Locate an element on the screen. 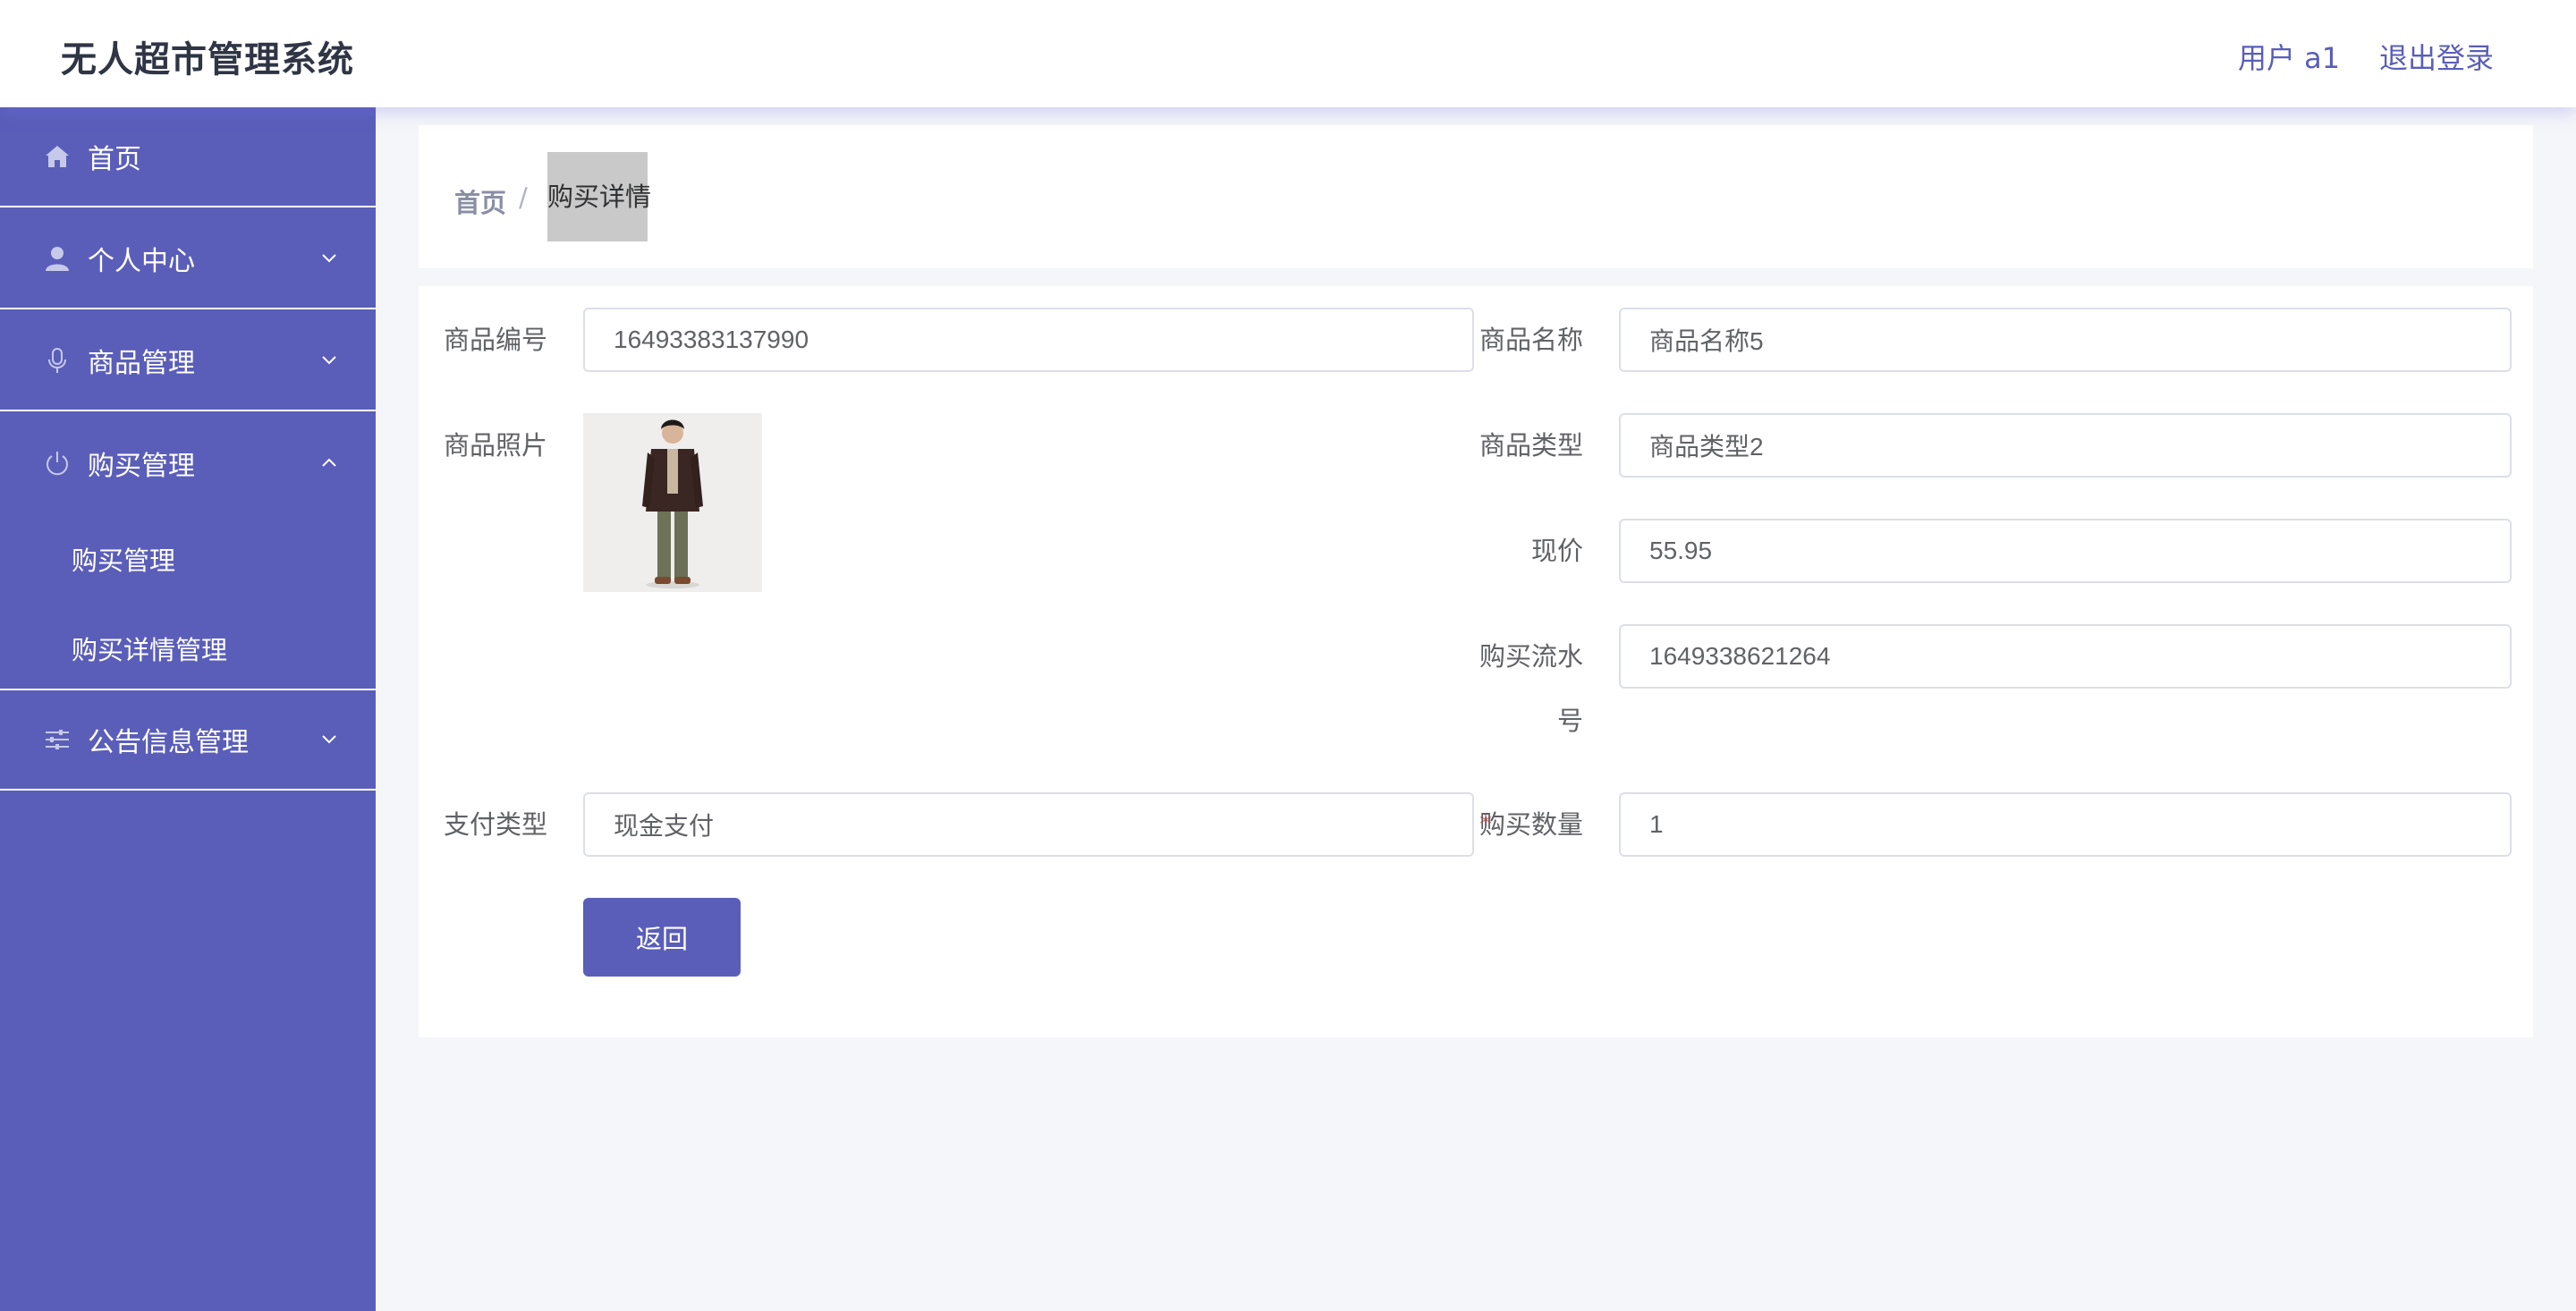  product-type-label: 商品类型 is located at coordinates (1531, 445).